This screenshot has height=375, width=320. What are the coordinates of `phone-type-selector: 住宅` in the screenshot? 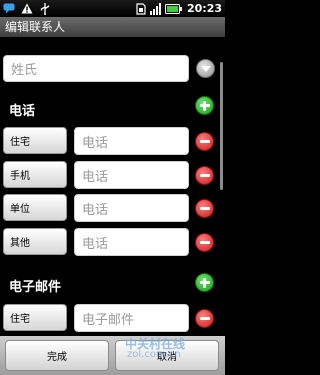 It's located at (35, 140).